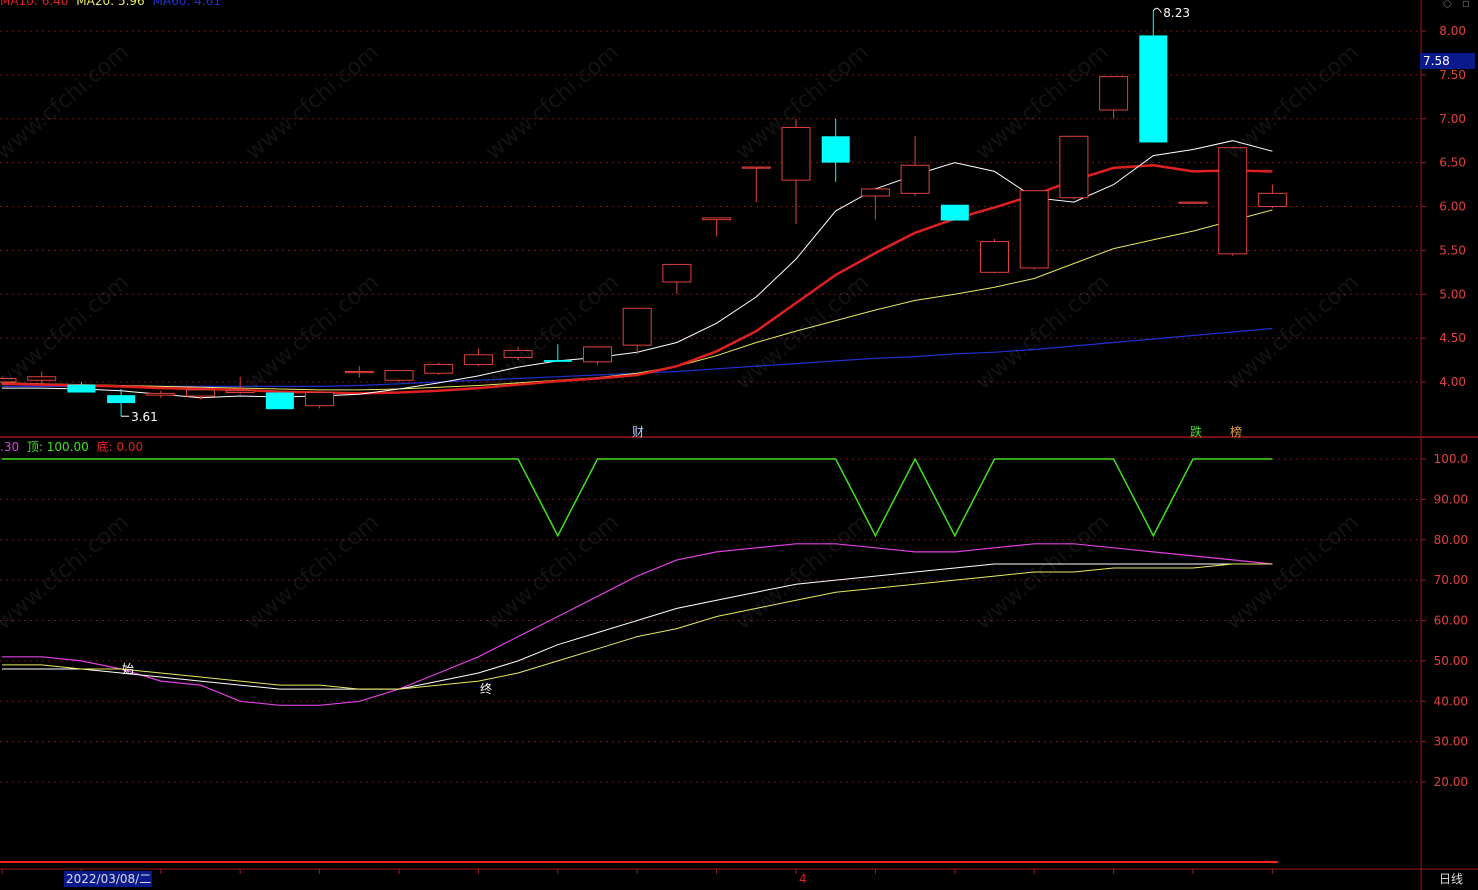 The width and height of the screenshot is (1478, 890). What do you see at coordinates (1451, 621) in the screenshot?
I see `indicator-tick-label: 60.00` at bounding box center [1451, 621].